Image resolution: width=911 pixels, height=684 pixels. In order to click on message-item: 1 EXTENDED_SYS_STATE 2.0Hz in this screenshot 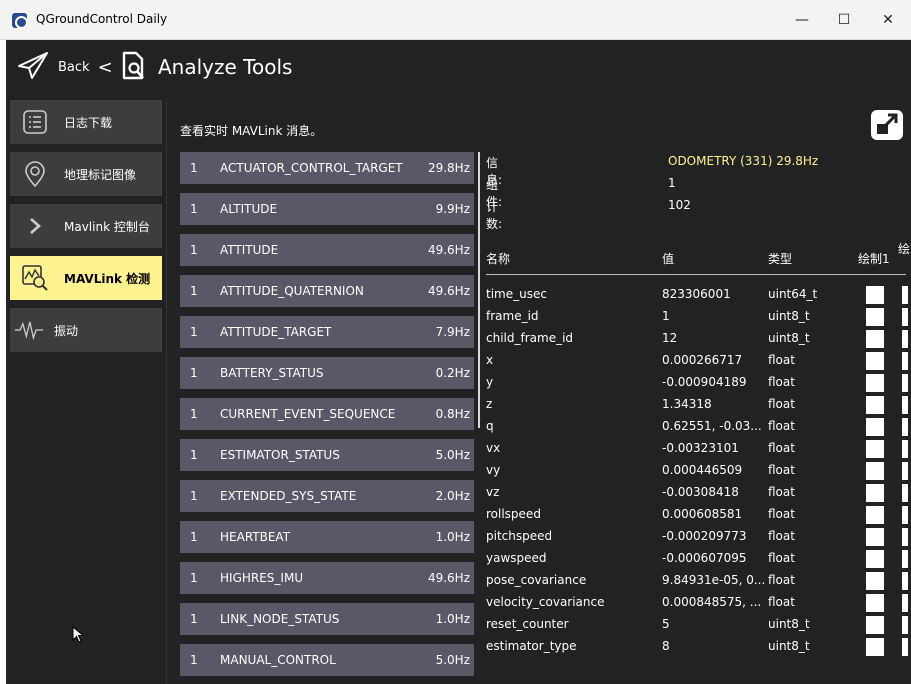, I will do `click(327, 496)`.